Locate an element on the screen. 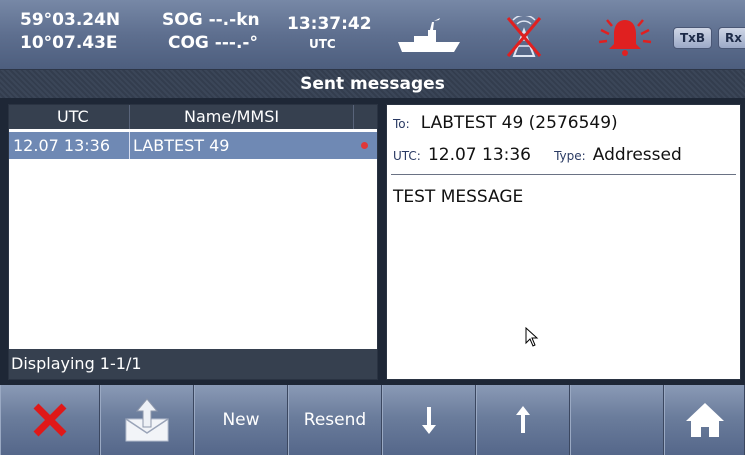 The width and height of the screenshot is (745, 455). empty-toolbar-slot is located at coordinates (617, 420).